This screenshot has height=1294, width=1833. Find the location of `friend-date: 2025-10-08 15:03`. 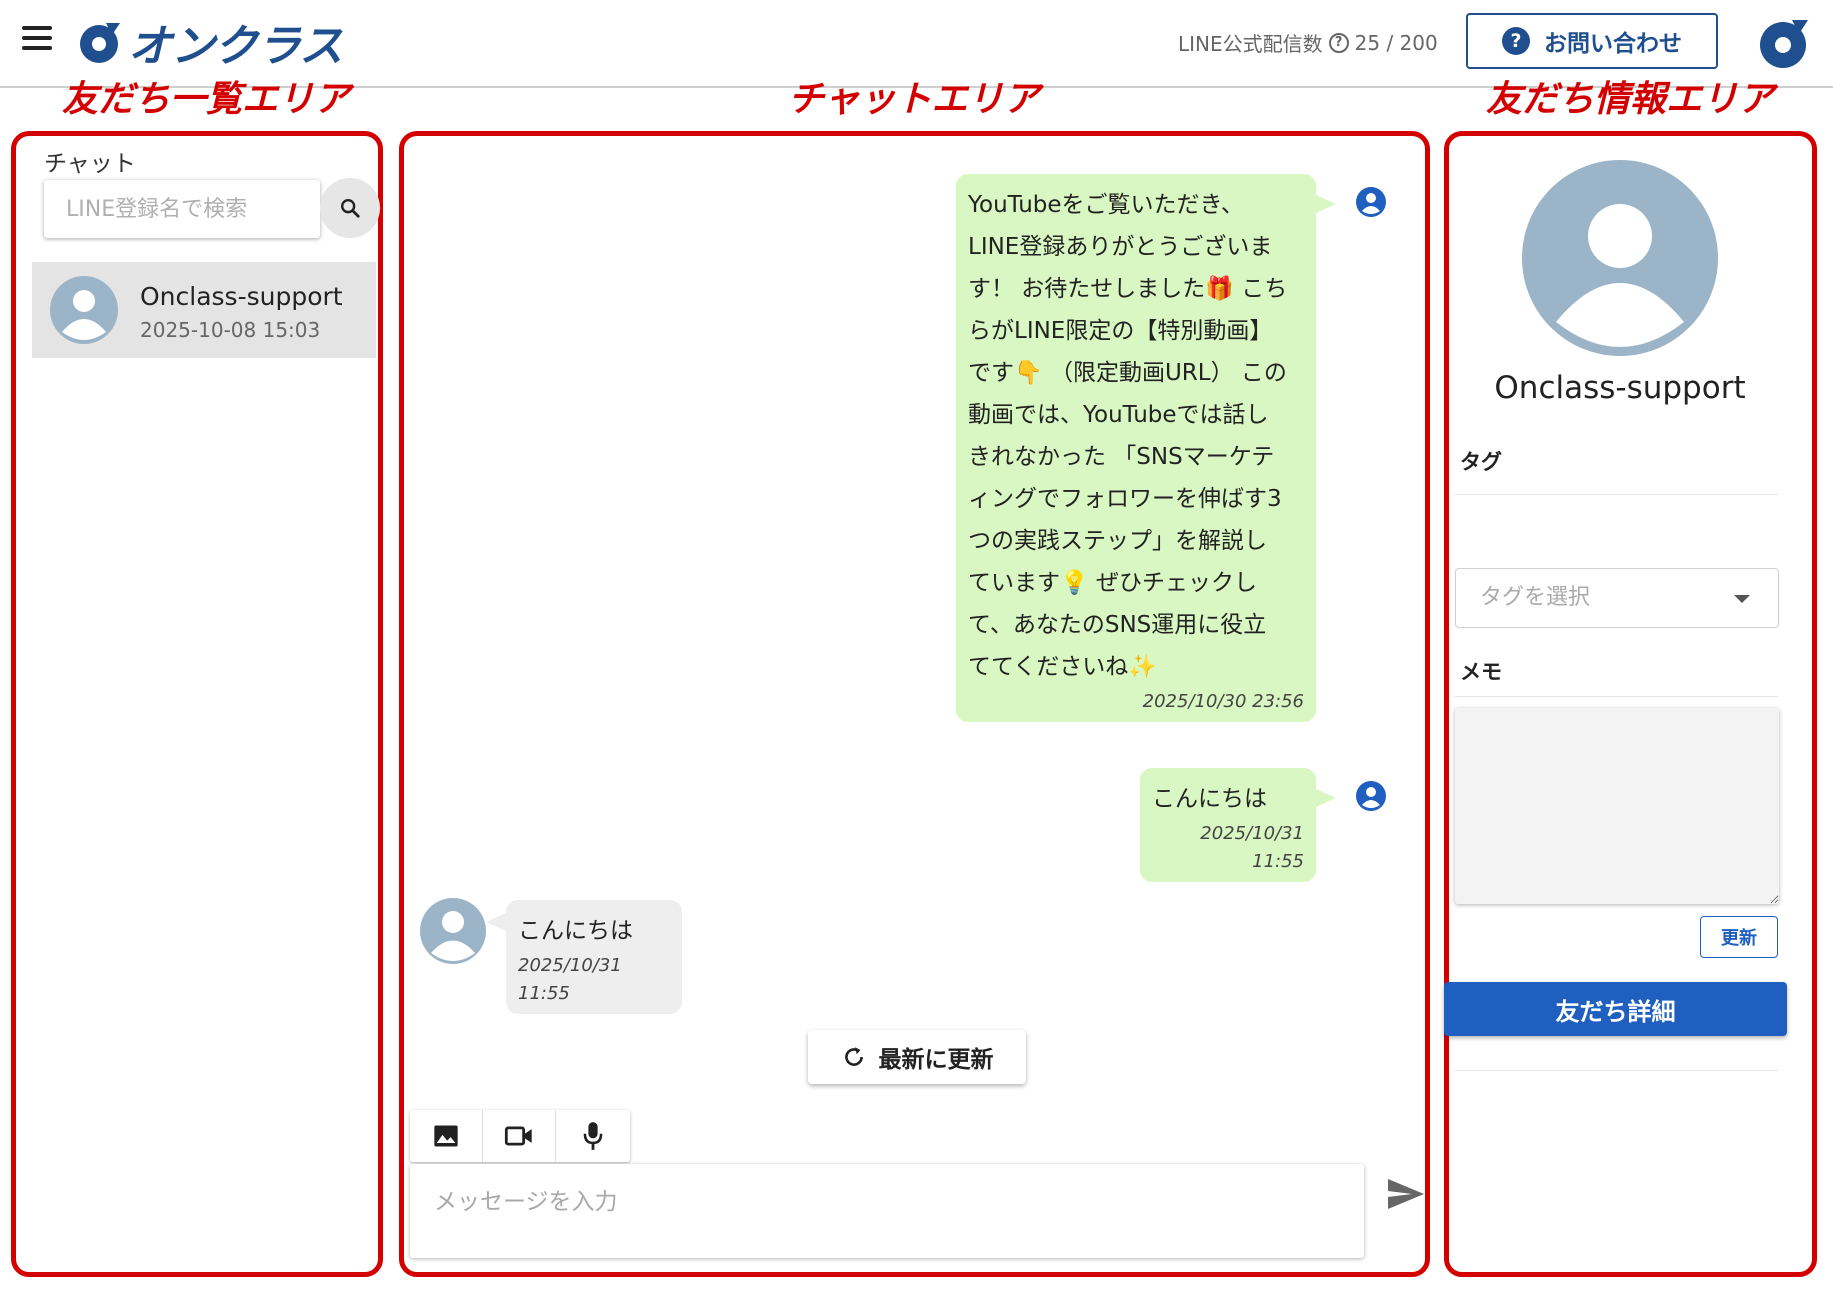

friend-date: 2025-10-08 15:03 is located at coordinates (230, 330).